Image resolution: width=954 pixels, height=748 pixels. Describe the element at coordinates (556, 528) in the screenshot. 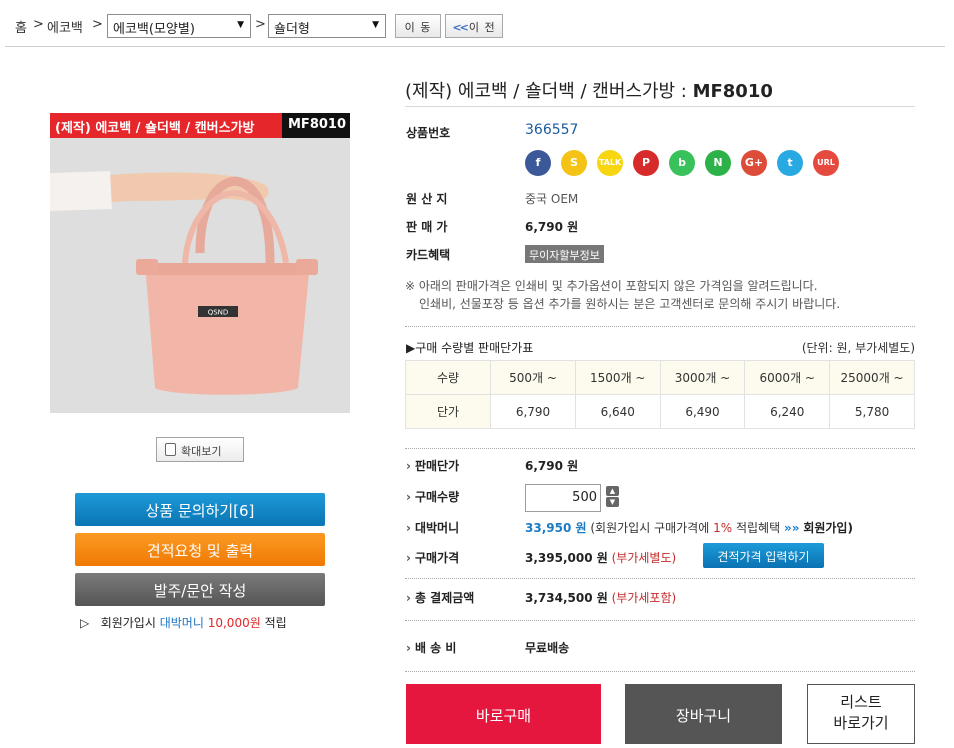

I see `money-value: 33,950 원` at that location.